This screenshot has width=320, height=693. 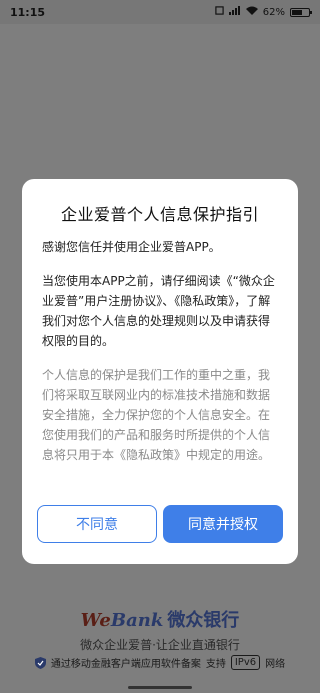 I want to click on brand-block: WeBank 微众银行 微众企业爱普·让企业直通银行, so click(x=160, y=629).